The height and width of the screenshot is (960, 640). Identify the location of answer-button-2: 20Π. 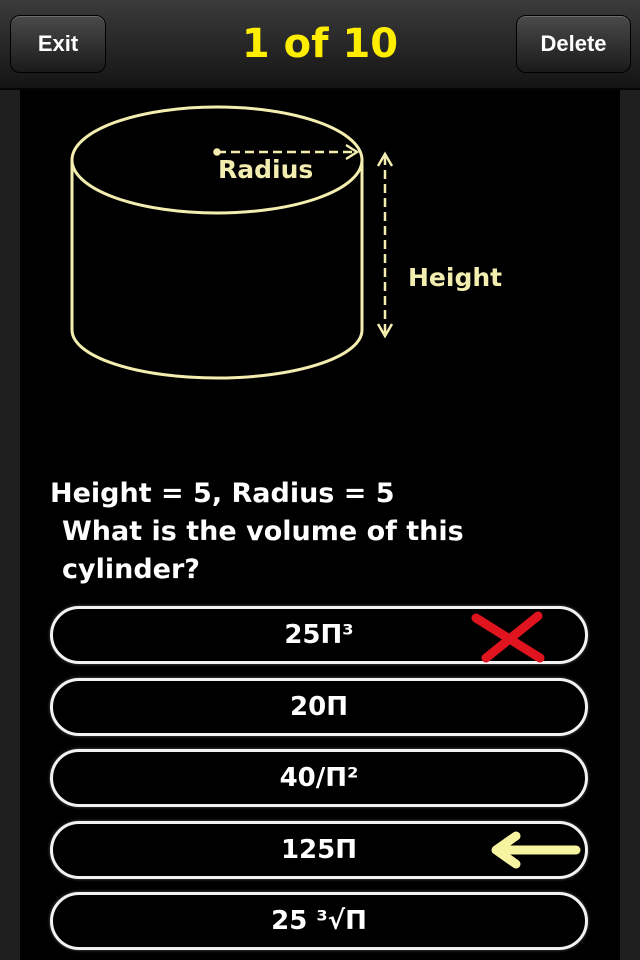
(319, 707).